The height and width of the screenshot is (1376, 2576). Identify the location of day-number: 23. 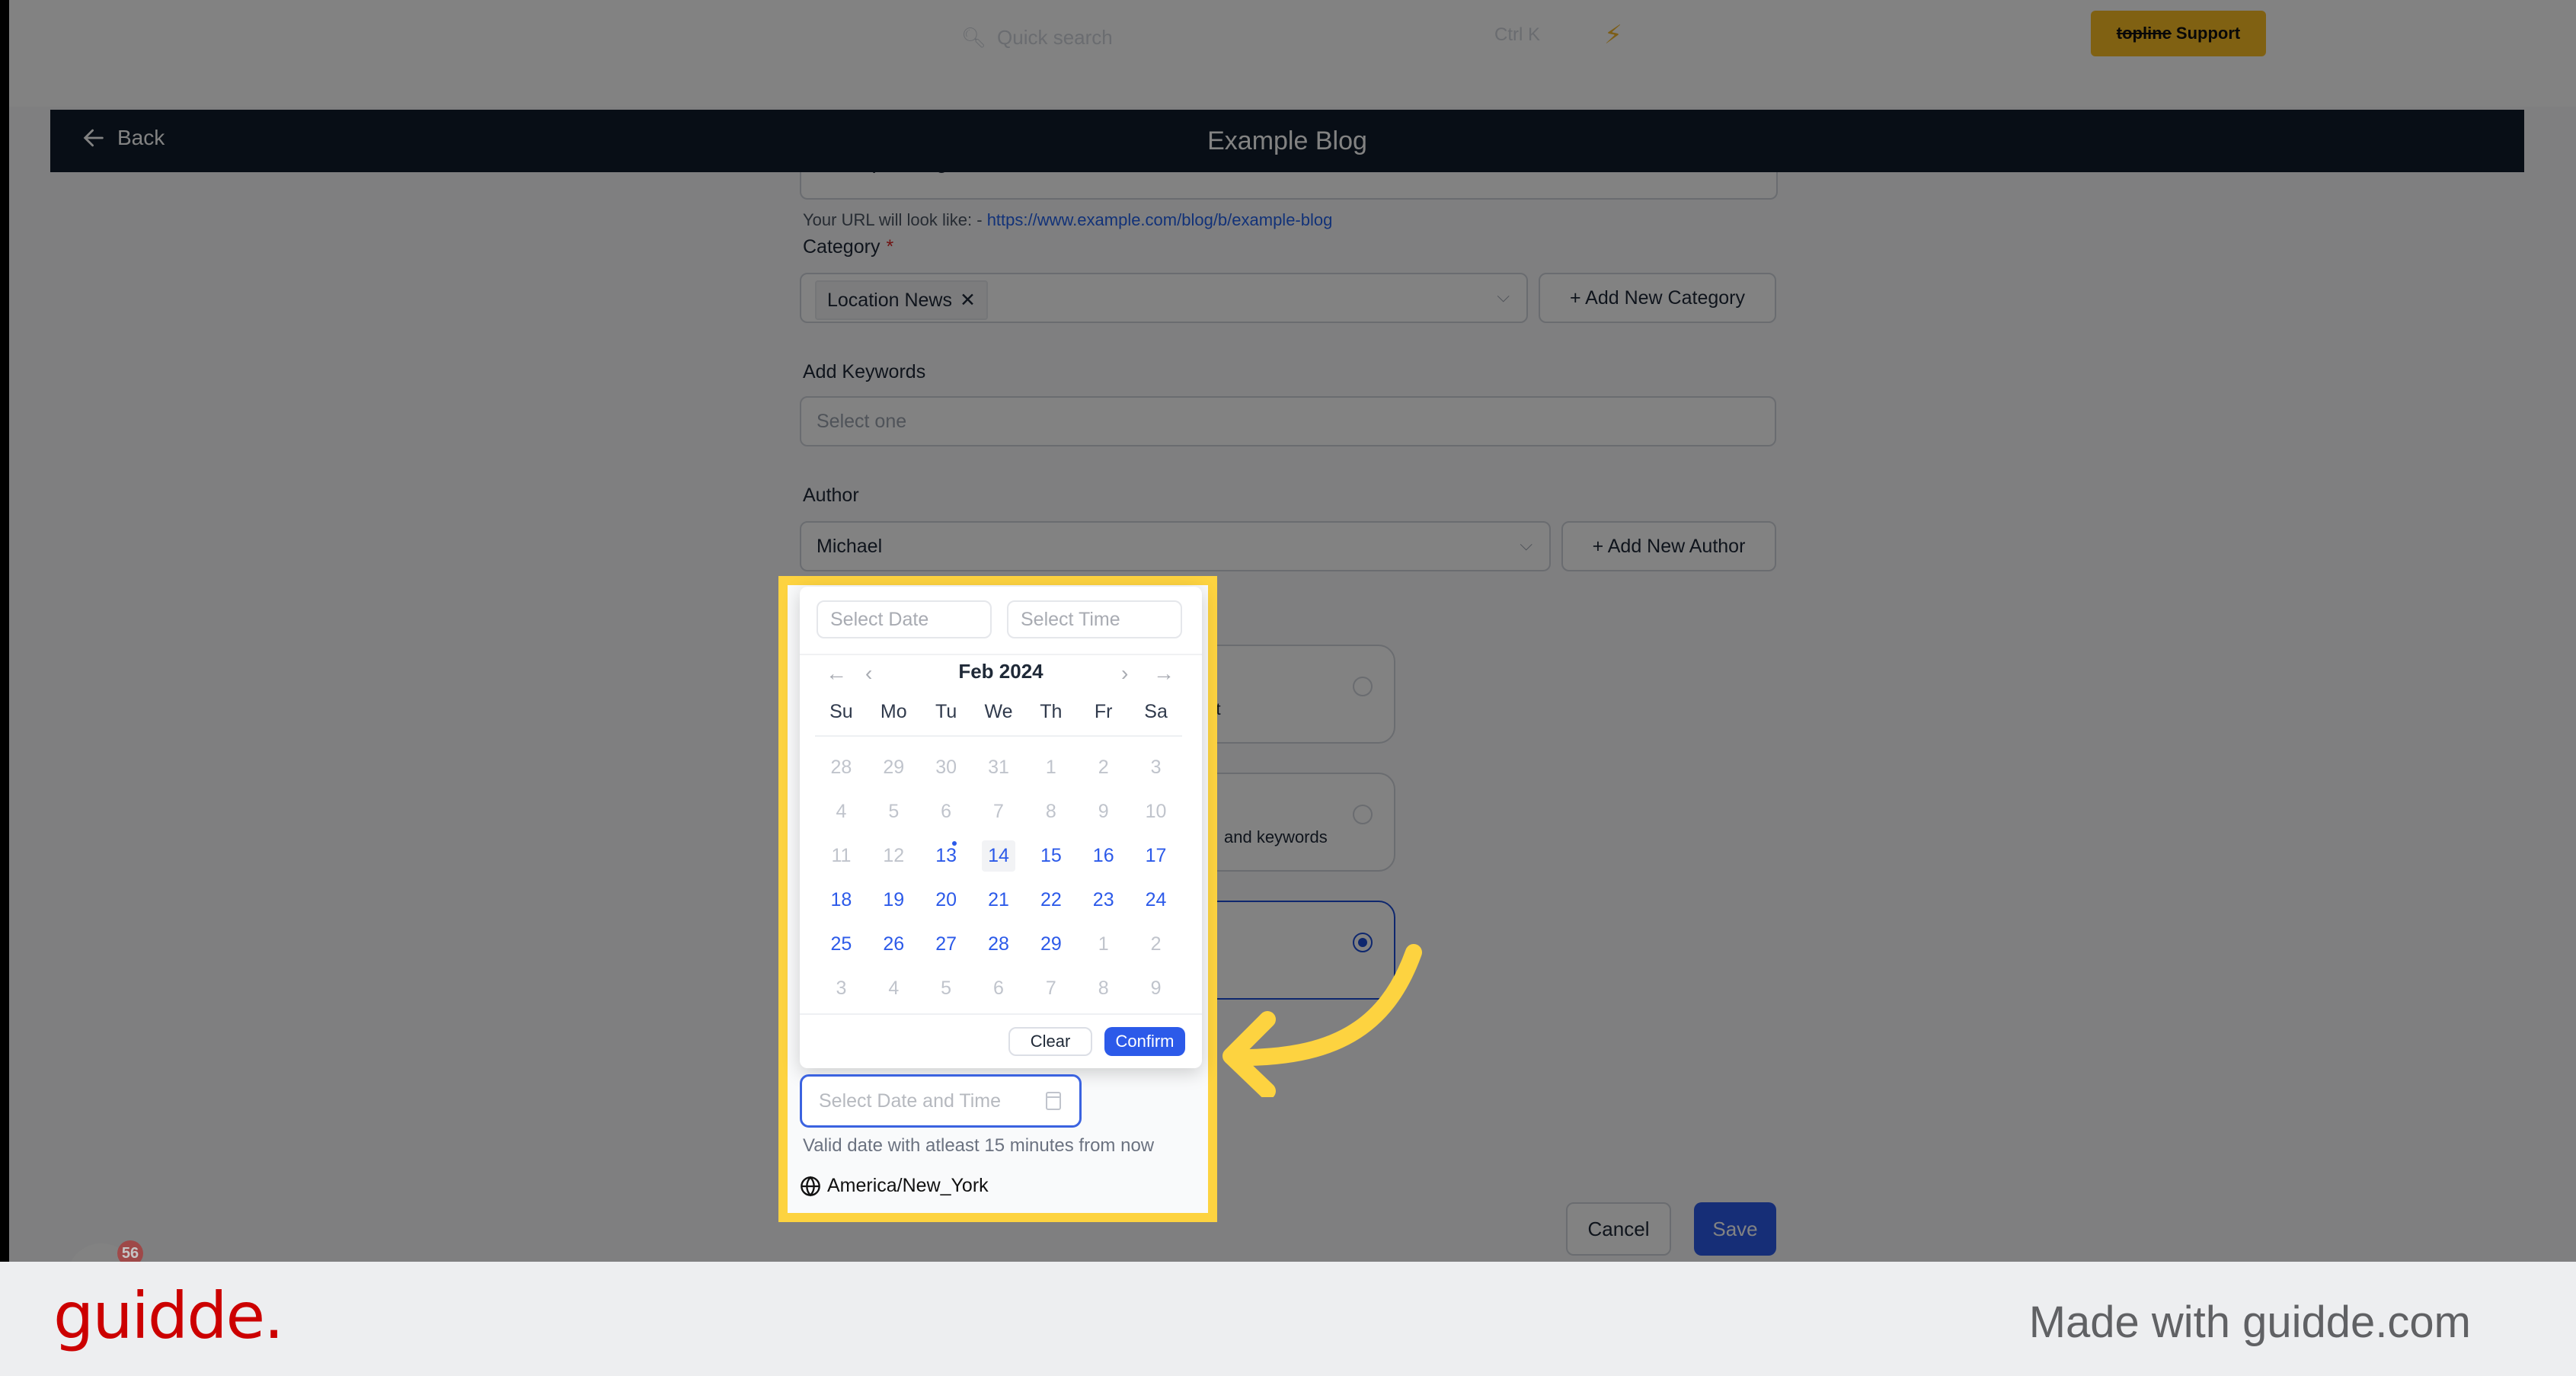
(1103, 899).